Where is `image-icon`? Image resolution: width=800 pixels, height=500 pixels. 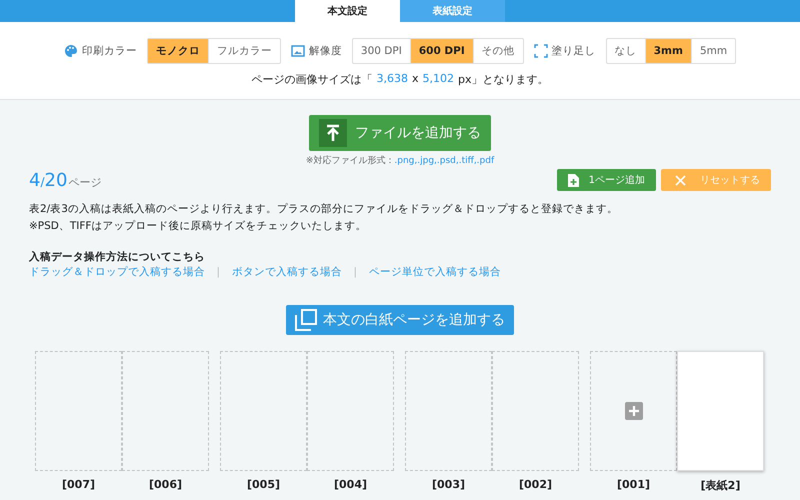
image-icon is located at coordinates (297, 51).